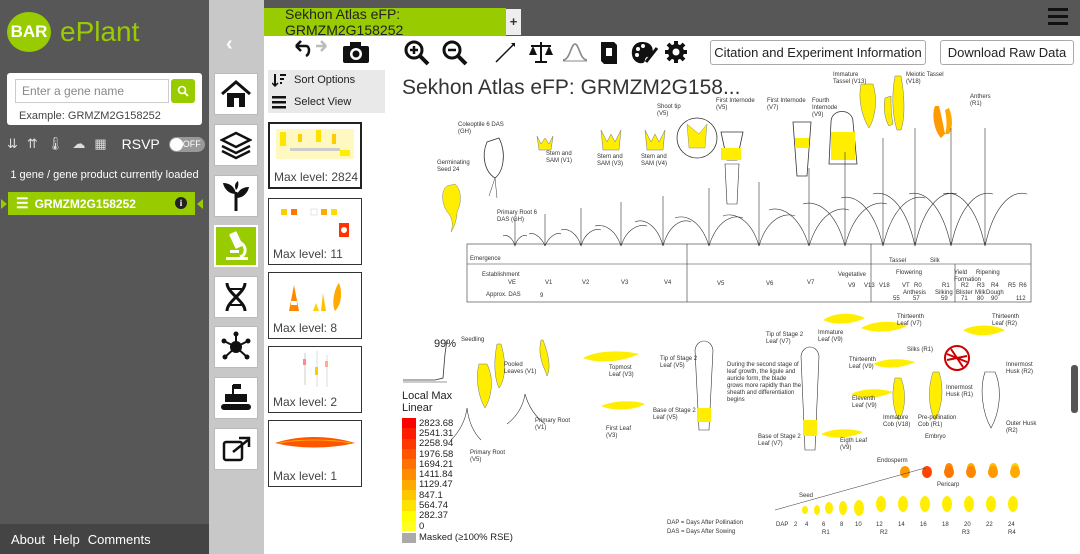  What do you see at coordinates (867, 106) in the screenshot?
I see `immature-tassel-tissue` at bounding box center [867, 106].